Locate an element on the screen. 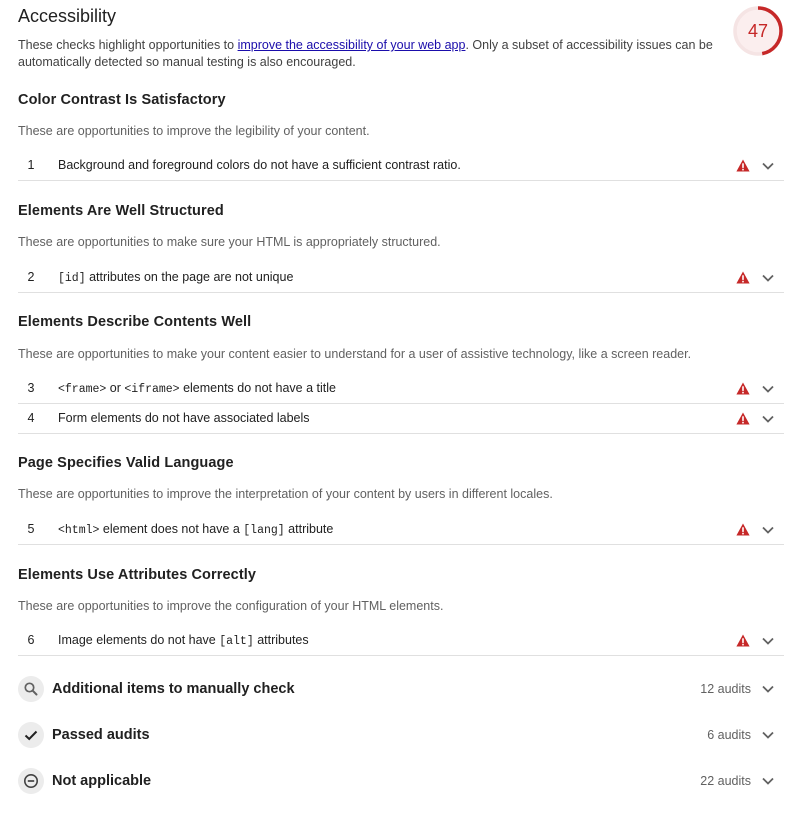  code-snippet: <iframe> is located at coordinates (152, 389).